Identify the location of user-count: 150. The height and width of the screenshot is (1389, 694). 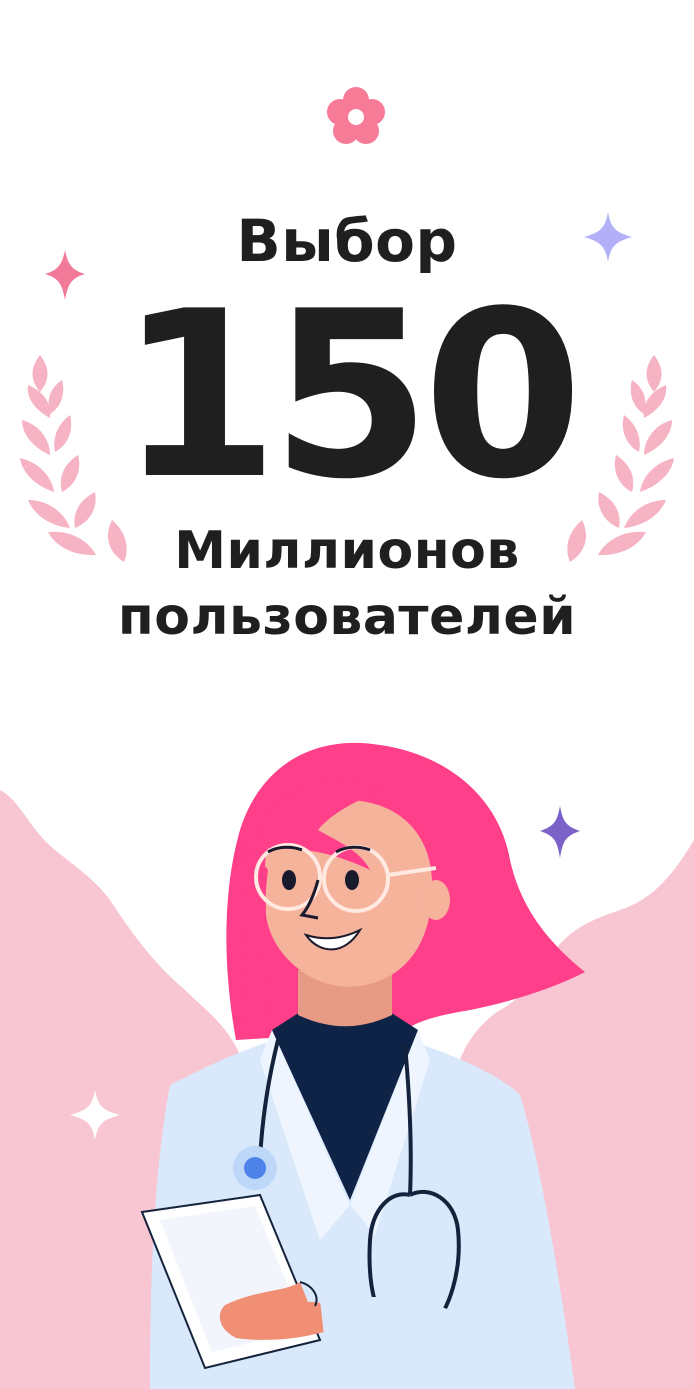
(350, 396).